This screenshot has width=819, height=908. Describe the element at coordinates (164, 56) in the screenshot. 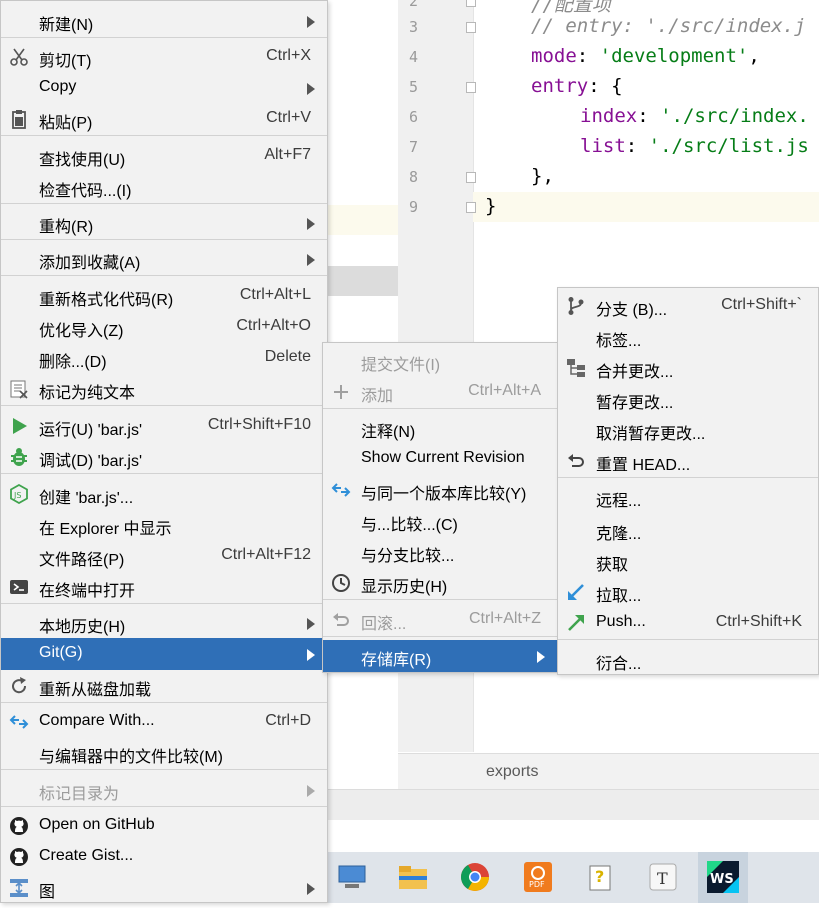

I see `menu-item-cut: 剪切(T) Ctrl+X` at that location.